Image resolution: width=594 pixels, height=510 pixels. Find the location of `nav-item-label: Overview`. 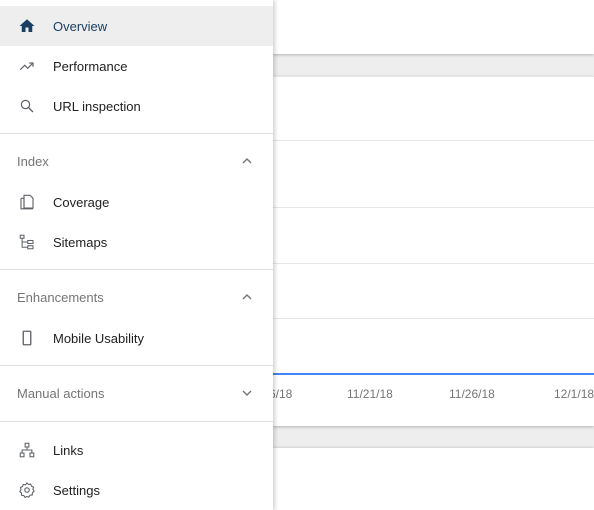

nav-item-label: Overview is located at coordinates (80, 26).